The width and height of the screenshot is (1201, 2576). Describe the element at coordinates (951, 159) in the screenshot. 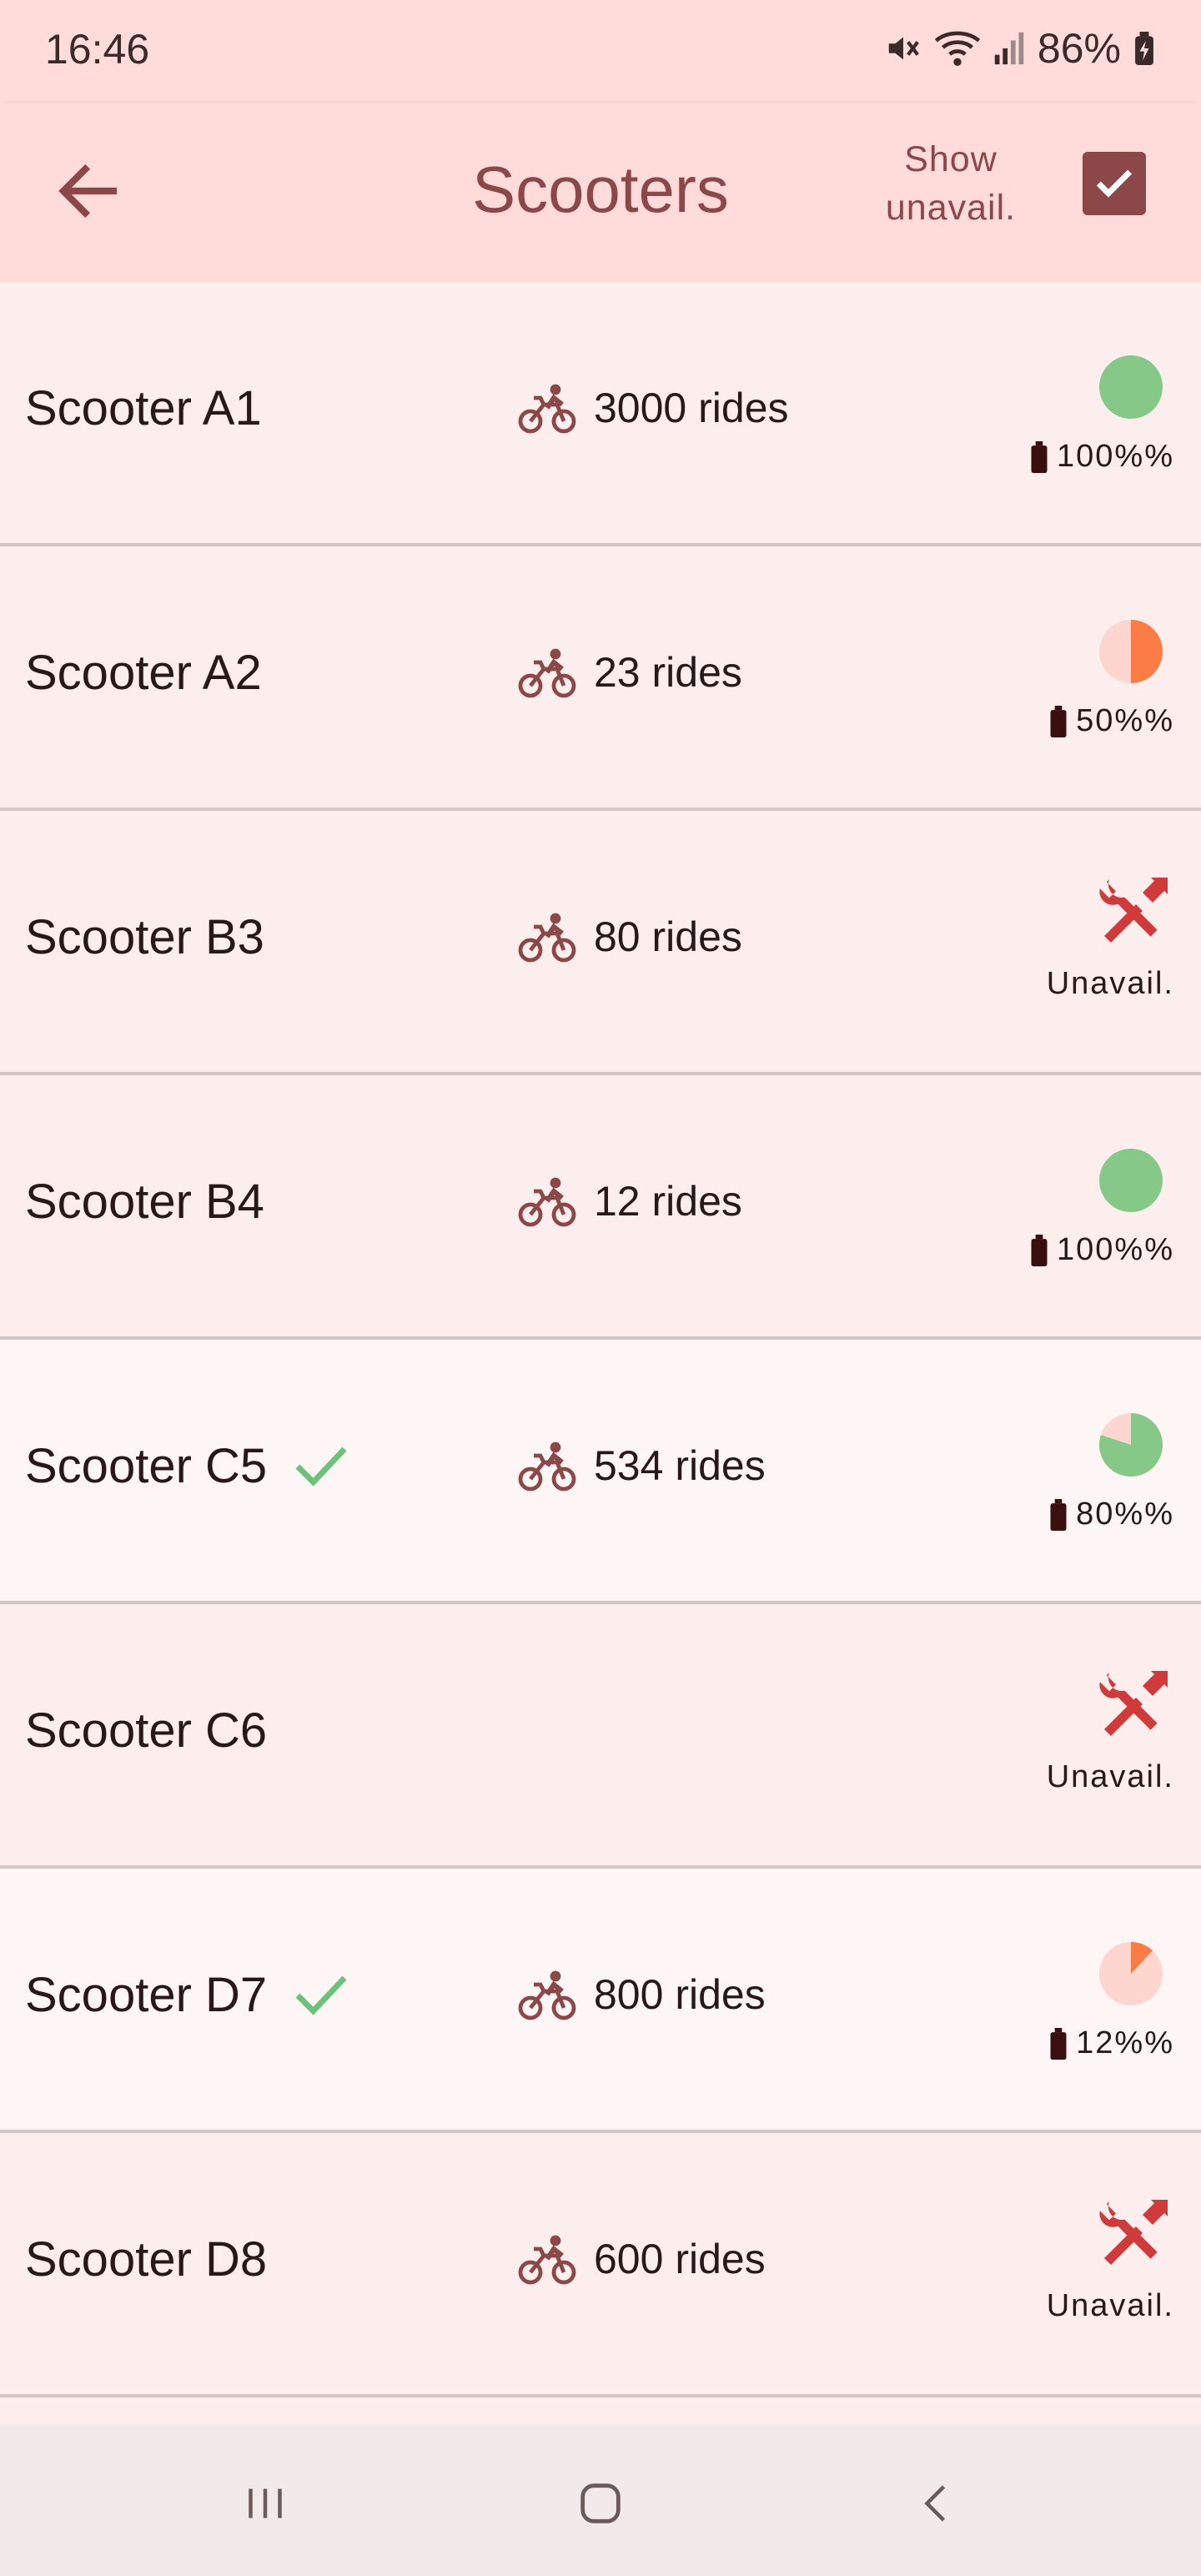

I see `show-unavailable-label-line1: Show` at that location.